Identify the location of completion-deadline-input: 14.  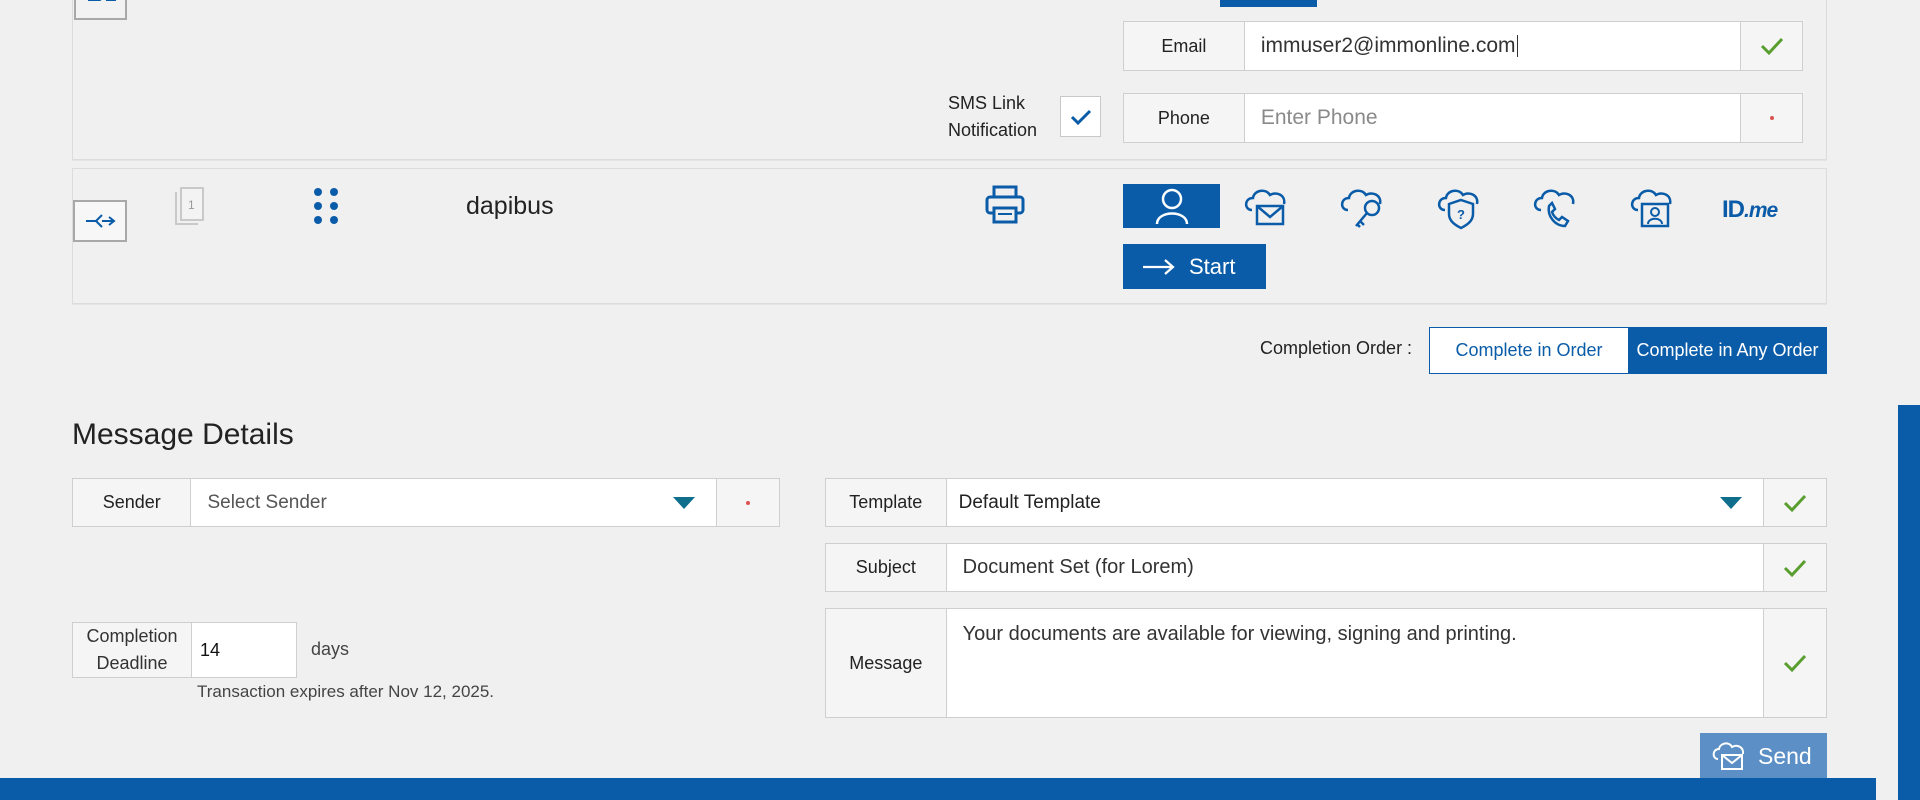
(243, 650).